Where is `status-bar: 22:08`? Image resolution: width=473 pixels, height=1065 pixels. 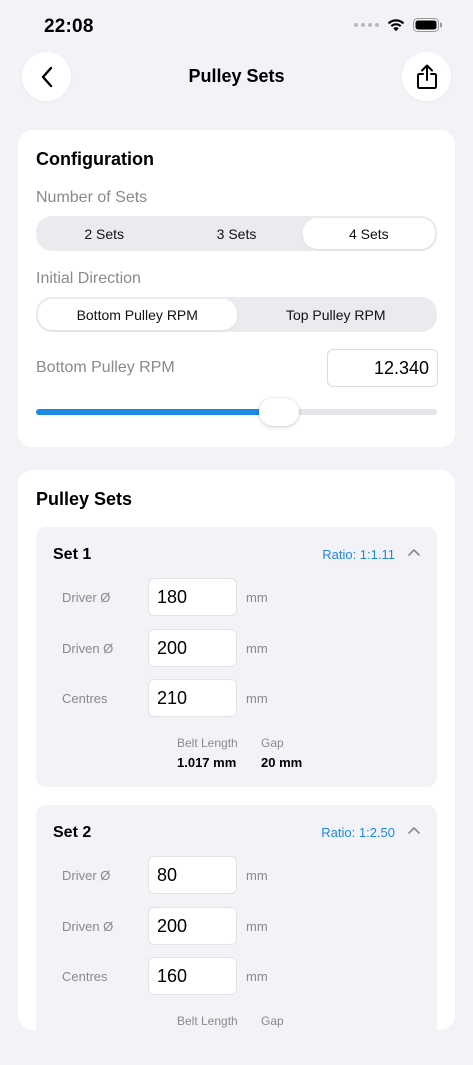 status-bar: 22:08 is located at coordinates (236, 27).